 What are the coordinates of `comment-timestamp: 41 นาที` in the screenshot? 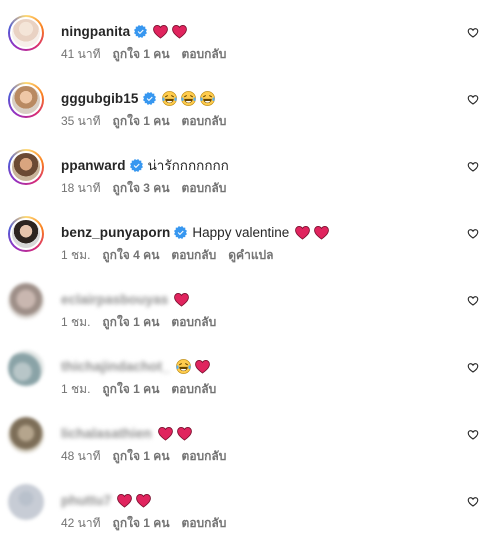 It's located at (81, 54).